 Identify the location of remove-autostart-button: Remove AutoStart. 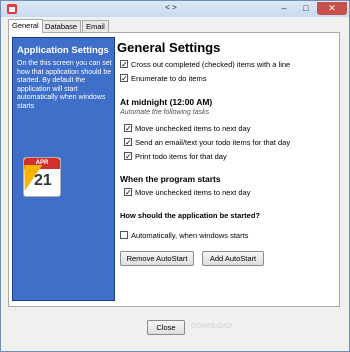
(157, 258).